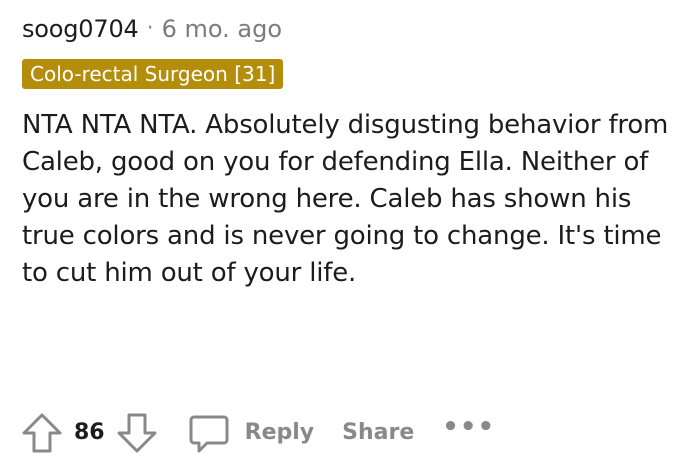 The height and width of the screenshot is (475, 681). What do you see at coordinates (89, 432) in the screenshot?
I see `vote-count: 86` at bounding box center [89, 432].